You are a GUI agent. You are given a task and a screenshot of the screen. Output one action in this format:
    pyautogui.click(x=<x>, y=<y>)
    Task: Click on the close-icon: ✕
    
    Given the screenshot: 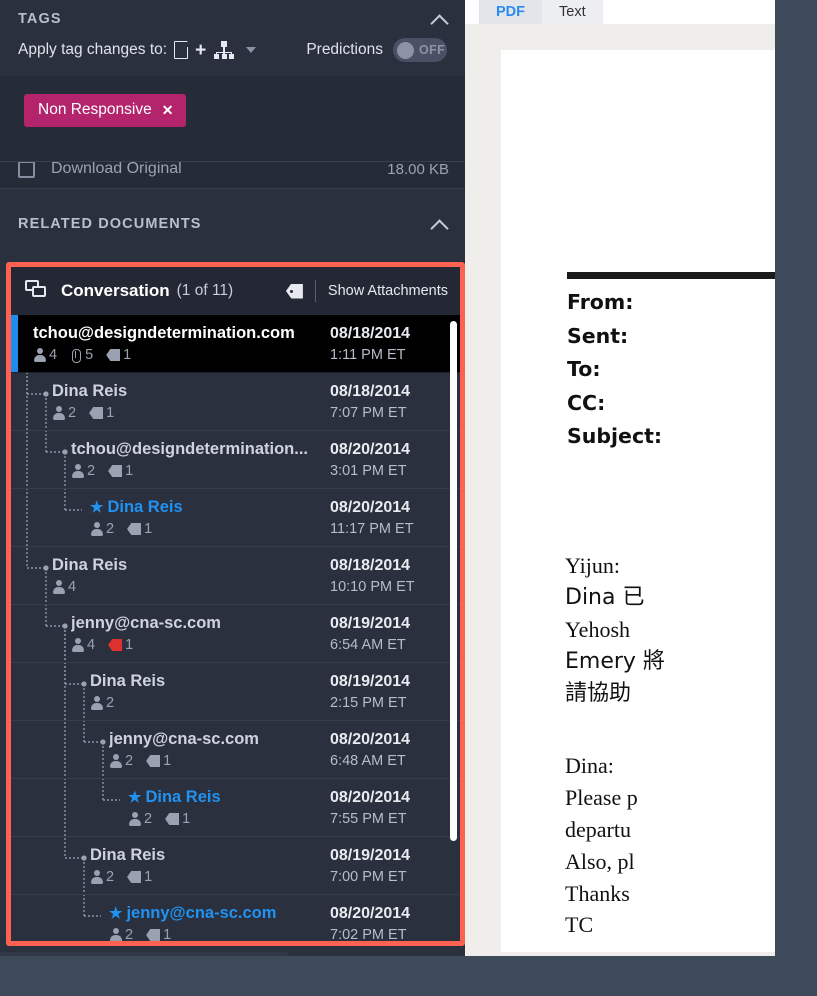 What is the action you would take?
    pyautogui.click(x=168, y=110)
    